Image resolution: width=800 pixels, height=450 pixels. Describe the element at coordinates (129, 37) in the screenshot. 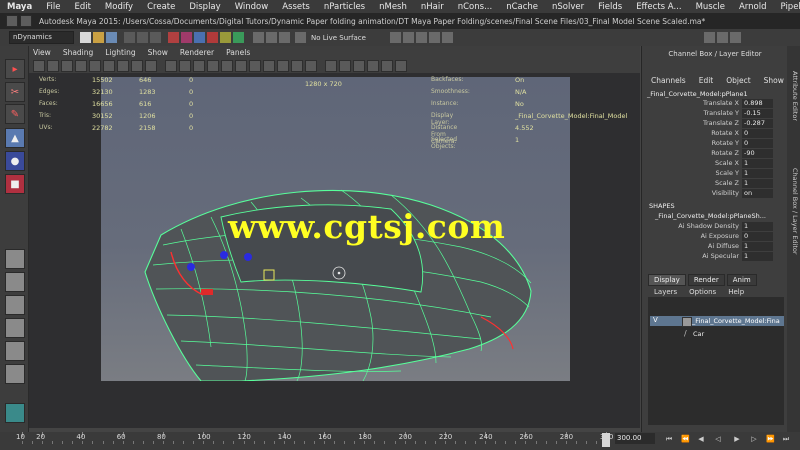

I see `select-hierarchy-icon` at that location.